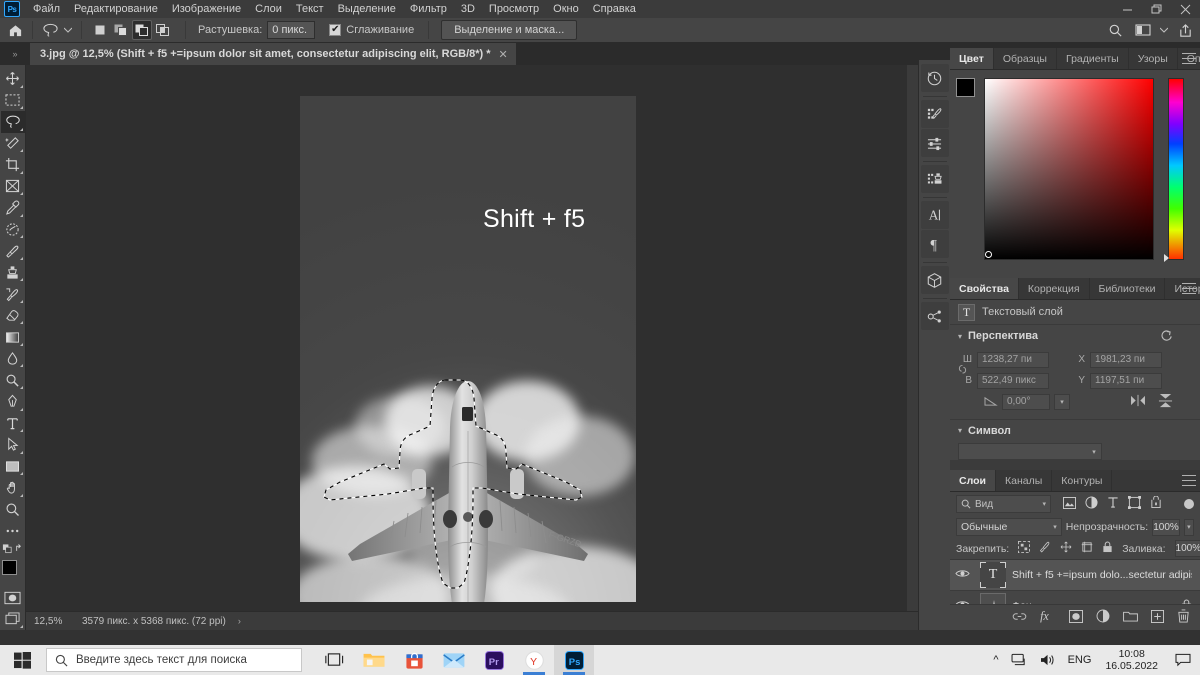  What do you see at coordinates (1075, 430) in the screenshot?
I see `character-section-header: ▾ Символ` at bounding box center [1075, 430].